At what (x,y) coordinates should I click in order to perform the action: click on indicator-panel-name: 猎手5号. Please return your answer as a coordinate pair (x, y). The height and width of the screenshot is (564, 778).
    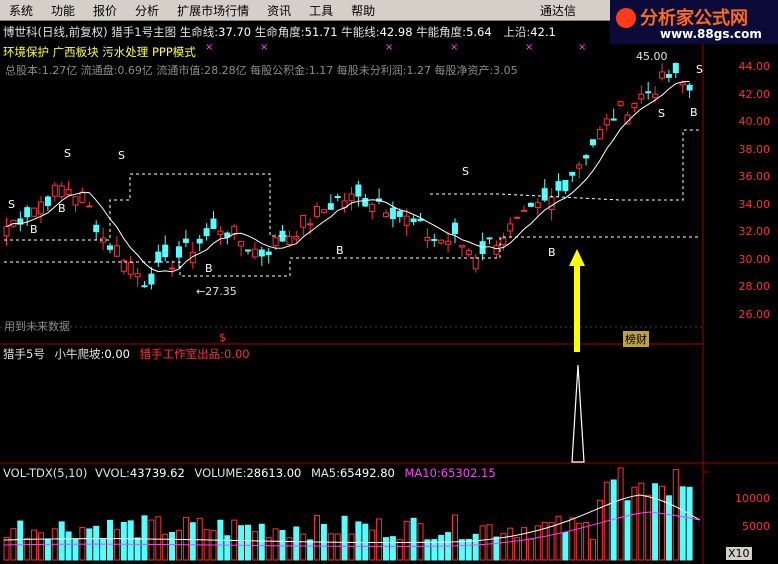
    Looking at the image, I should click on (24, 354).